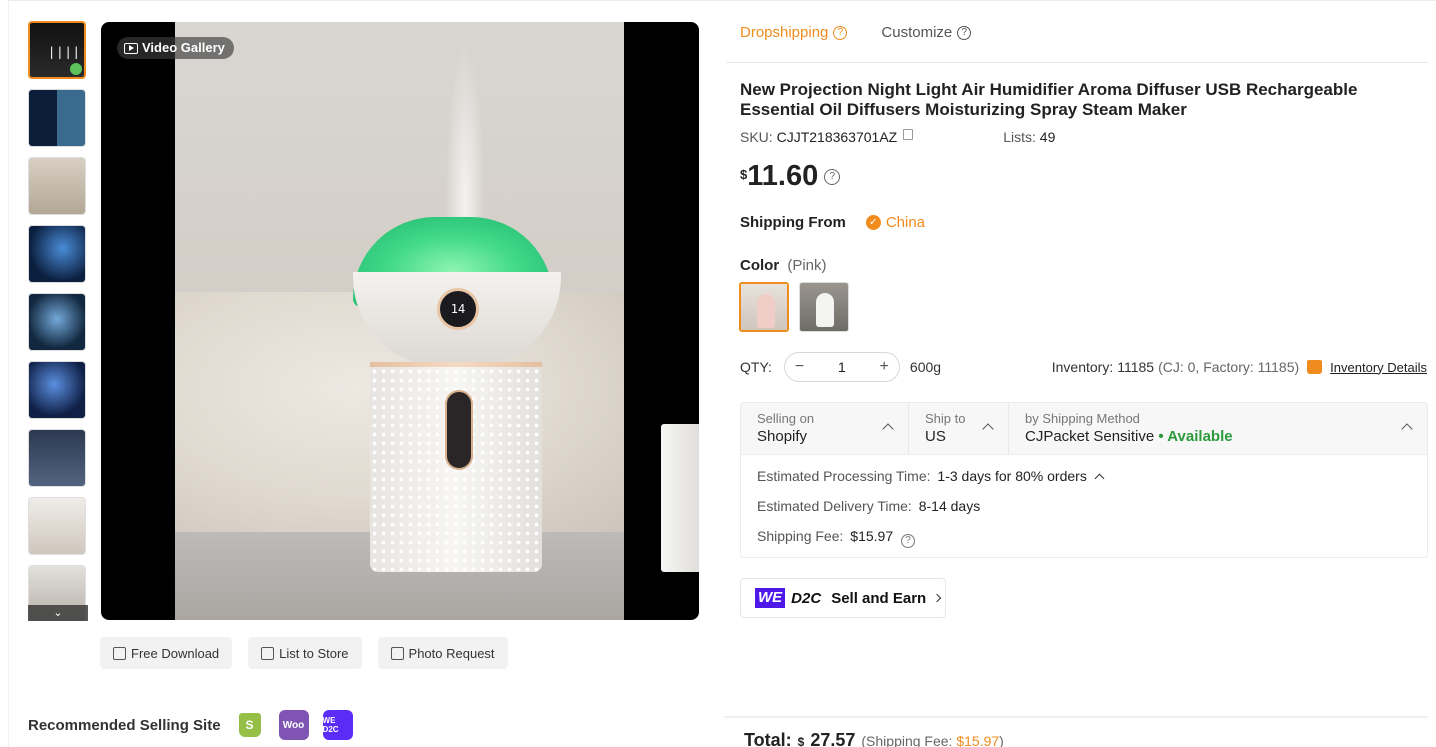 The height and width of the screenshot is (747, 1436). What do you see at coordinates (801, 741) in the screenshot?
I see `total-currency: $` at bounding box center [801, 741].